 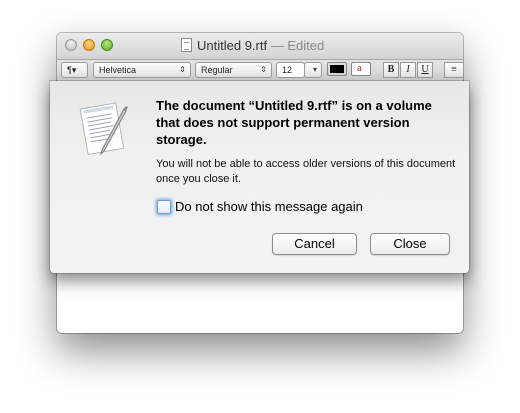 I want to click on zoom-window-icon, so click(x=107, y=45).